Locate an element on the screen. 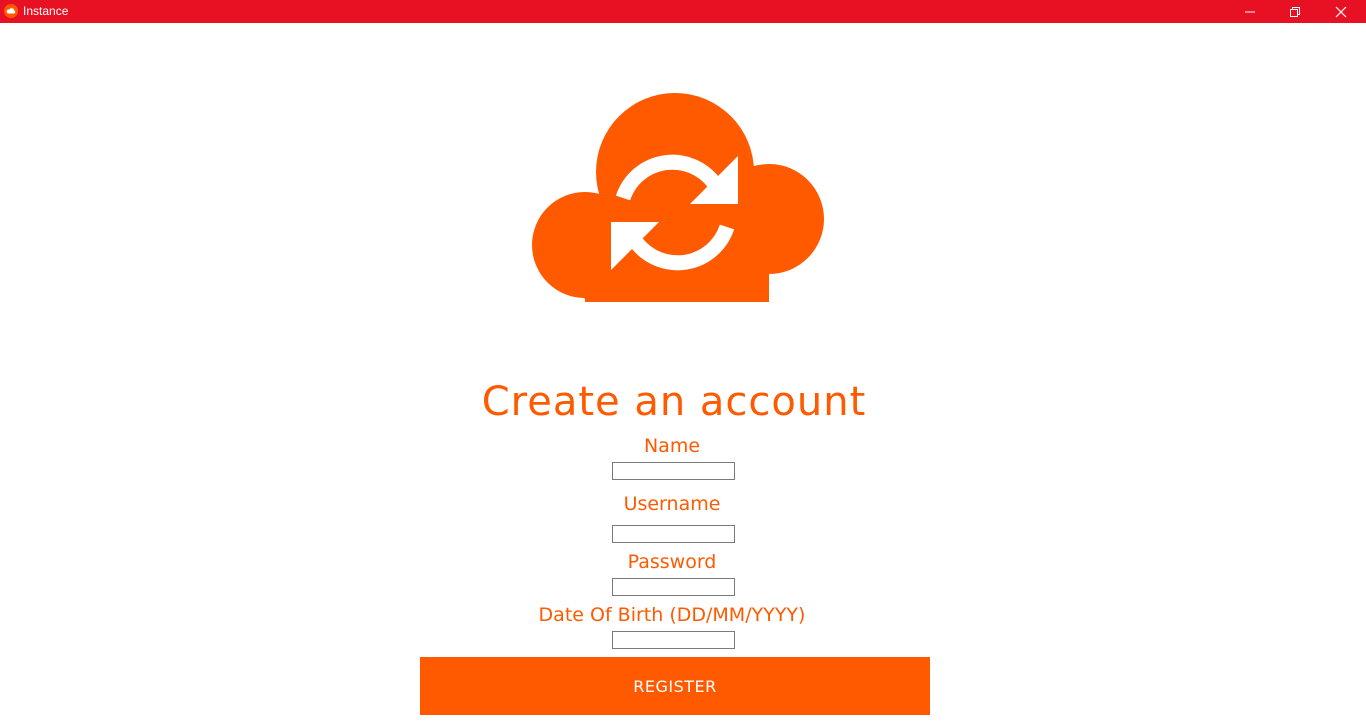  close-button is located at coordinates (1341, 11).